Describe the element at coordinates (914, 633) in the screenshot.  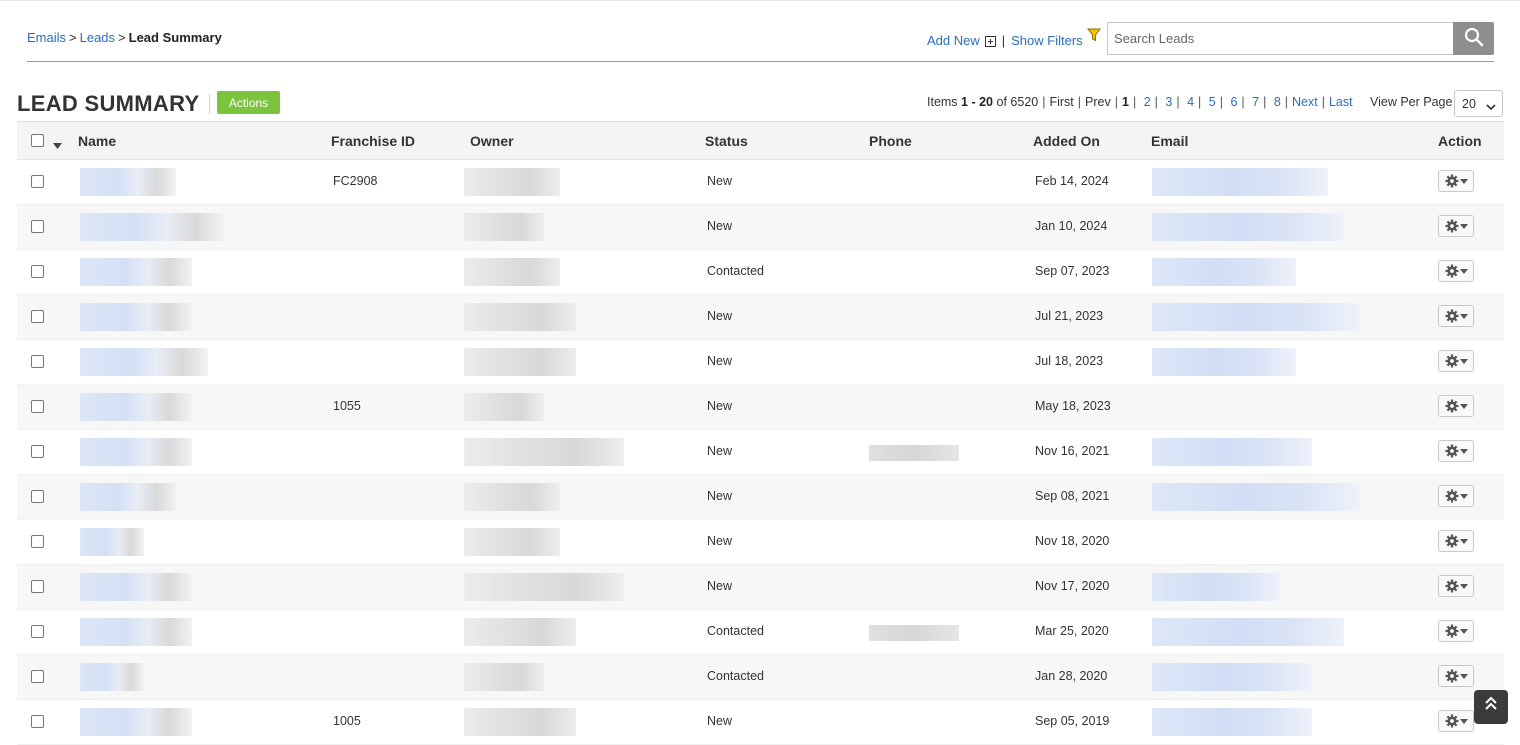
I see `phone-redacted` at that location.